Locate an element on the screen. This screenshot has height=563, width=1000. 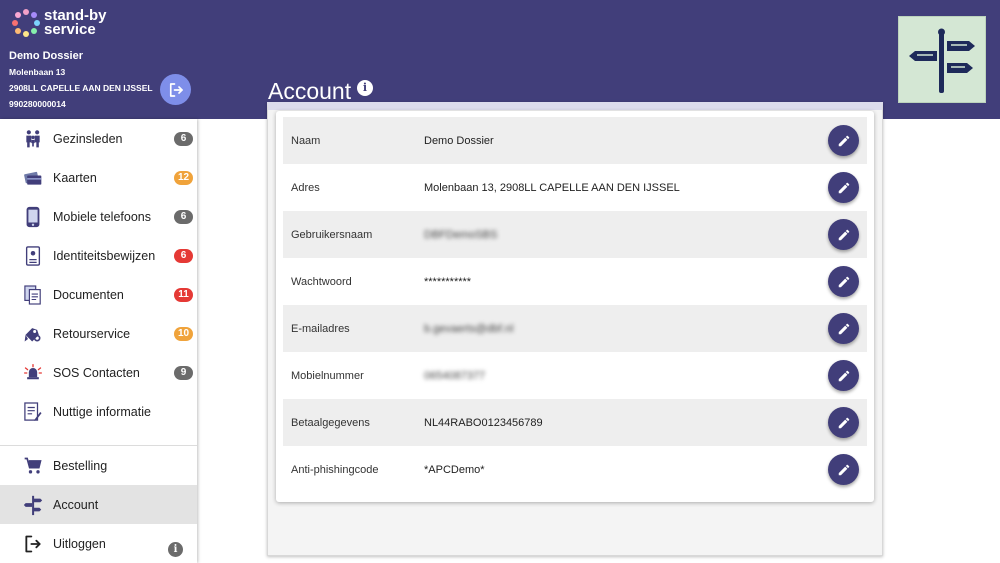
count-badge: 10 is located at coordinates (183, 333).